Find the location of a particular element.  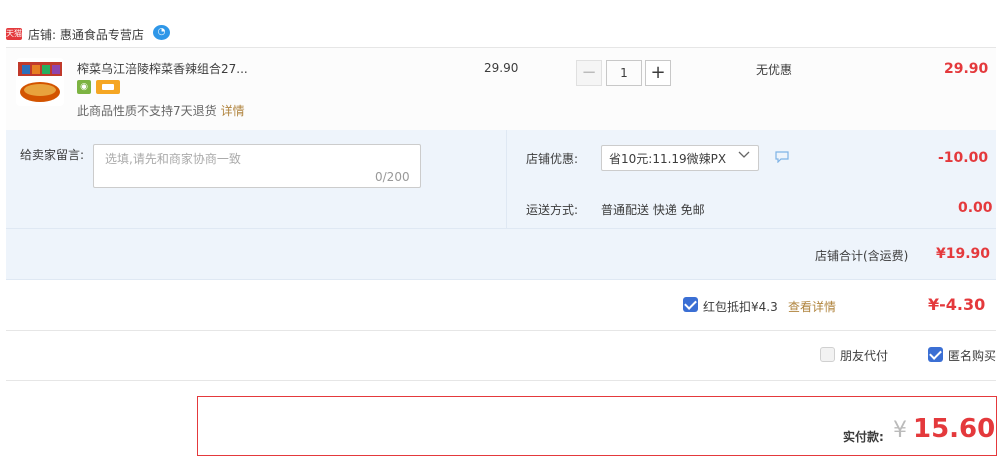

anonymous-purchase-checkbox is located at coordinates (935, 354).